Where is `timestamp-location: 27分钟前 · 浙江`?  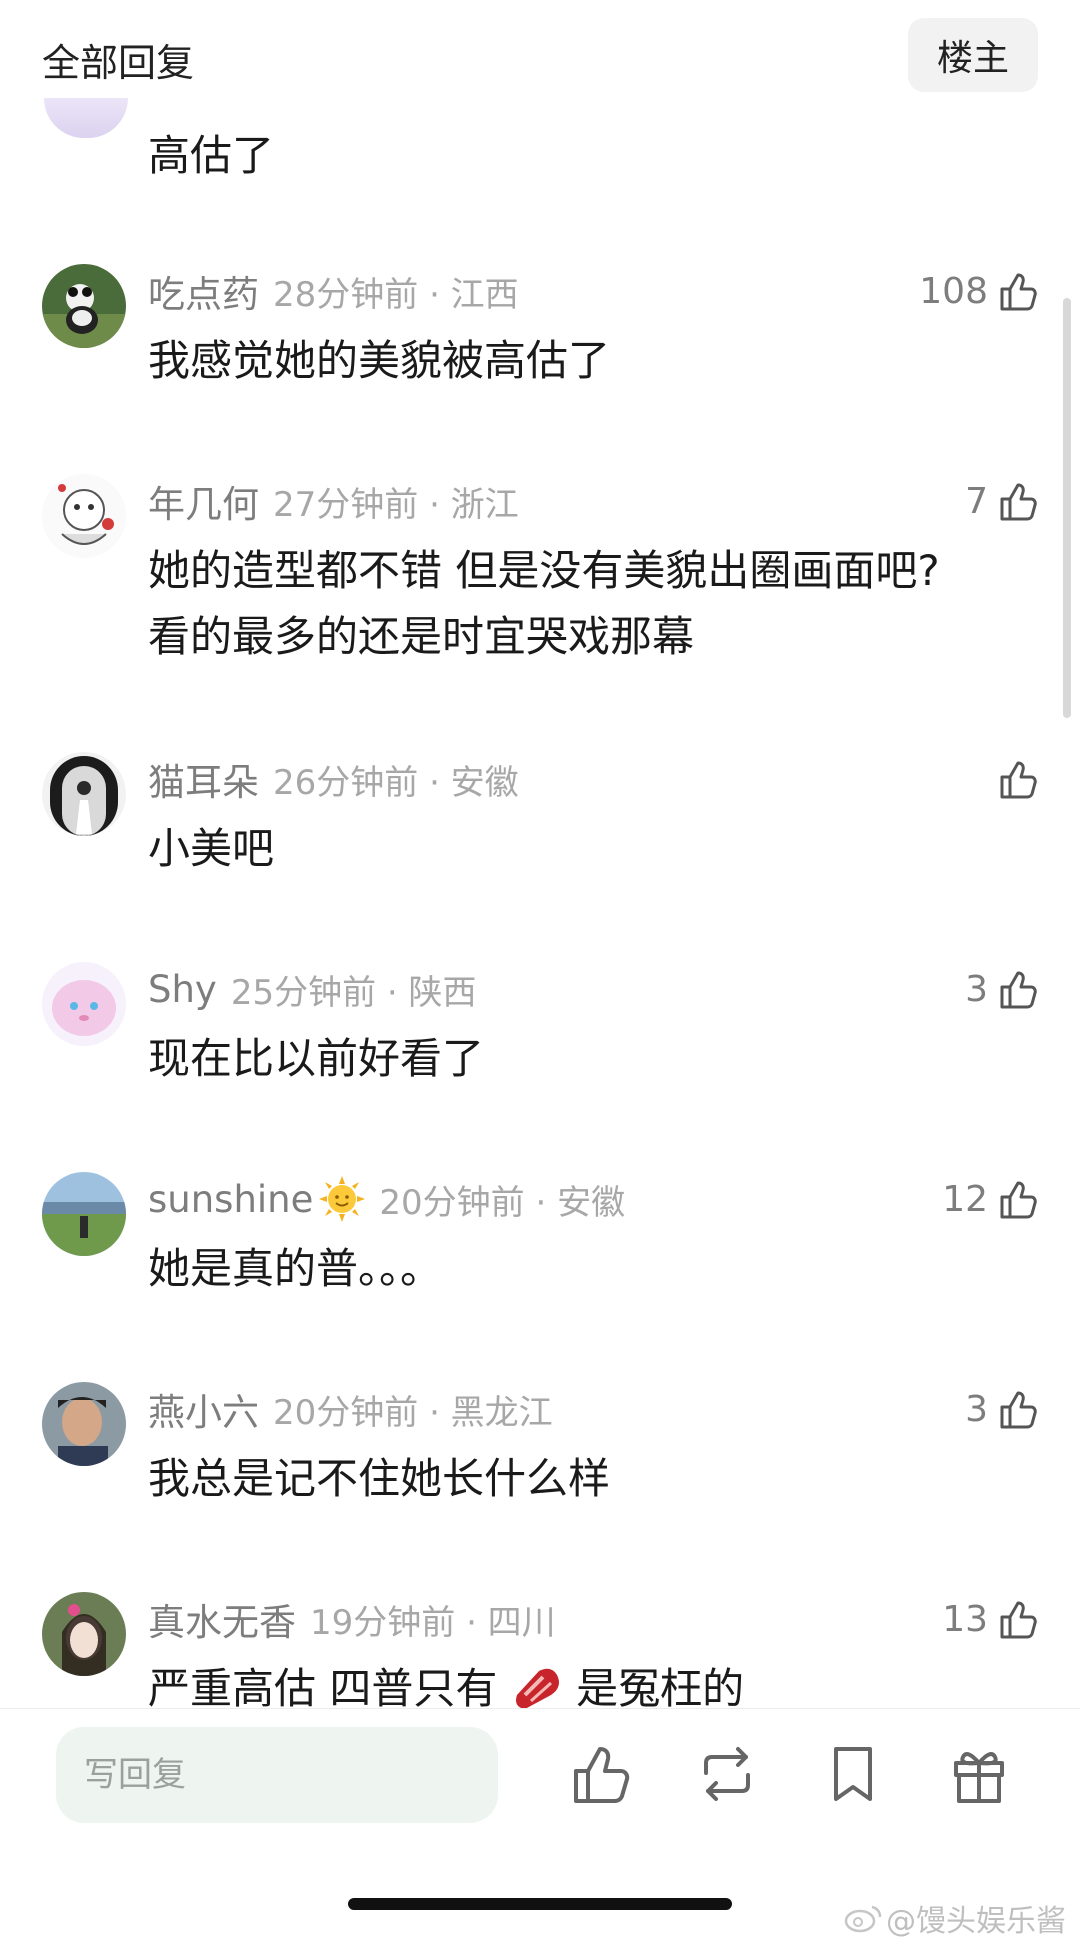
timestamp-location: 27分钟前 · 浙江 is located at coordinates (396, 504).